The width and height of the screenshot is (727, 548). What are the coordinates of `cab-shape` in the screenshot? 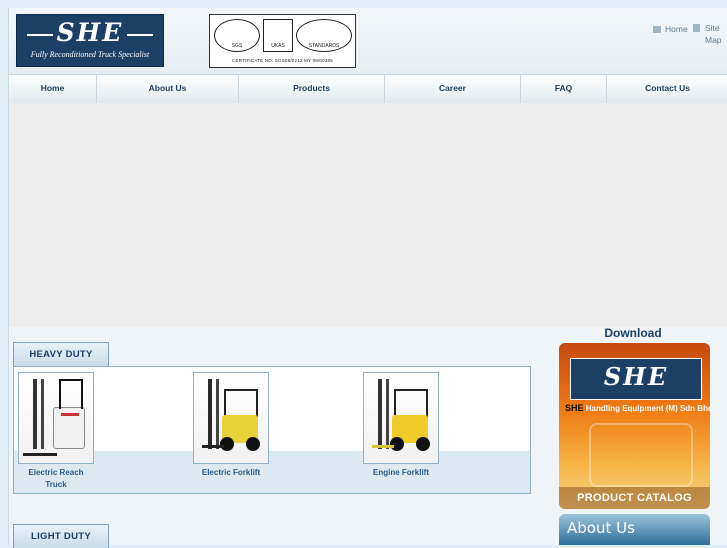 It's located at (71, 394).